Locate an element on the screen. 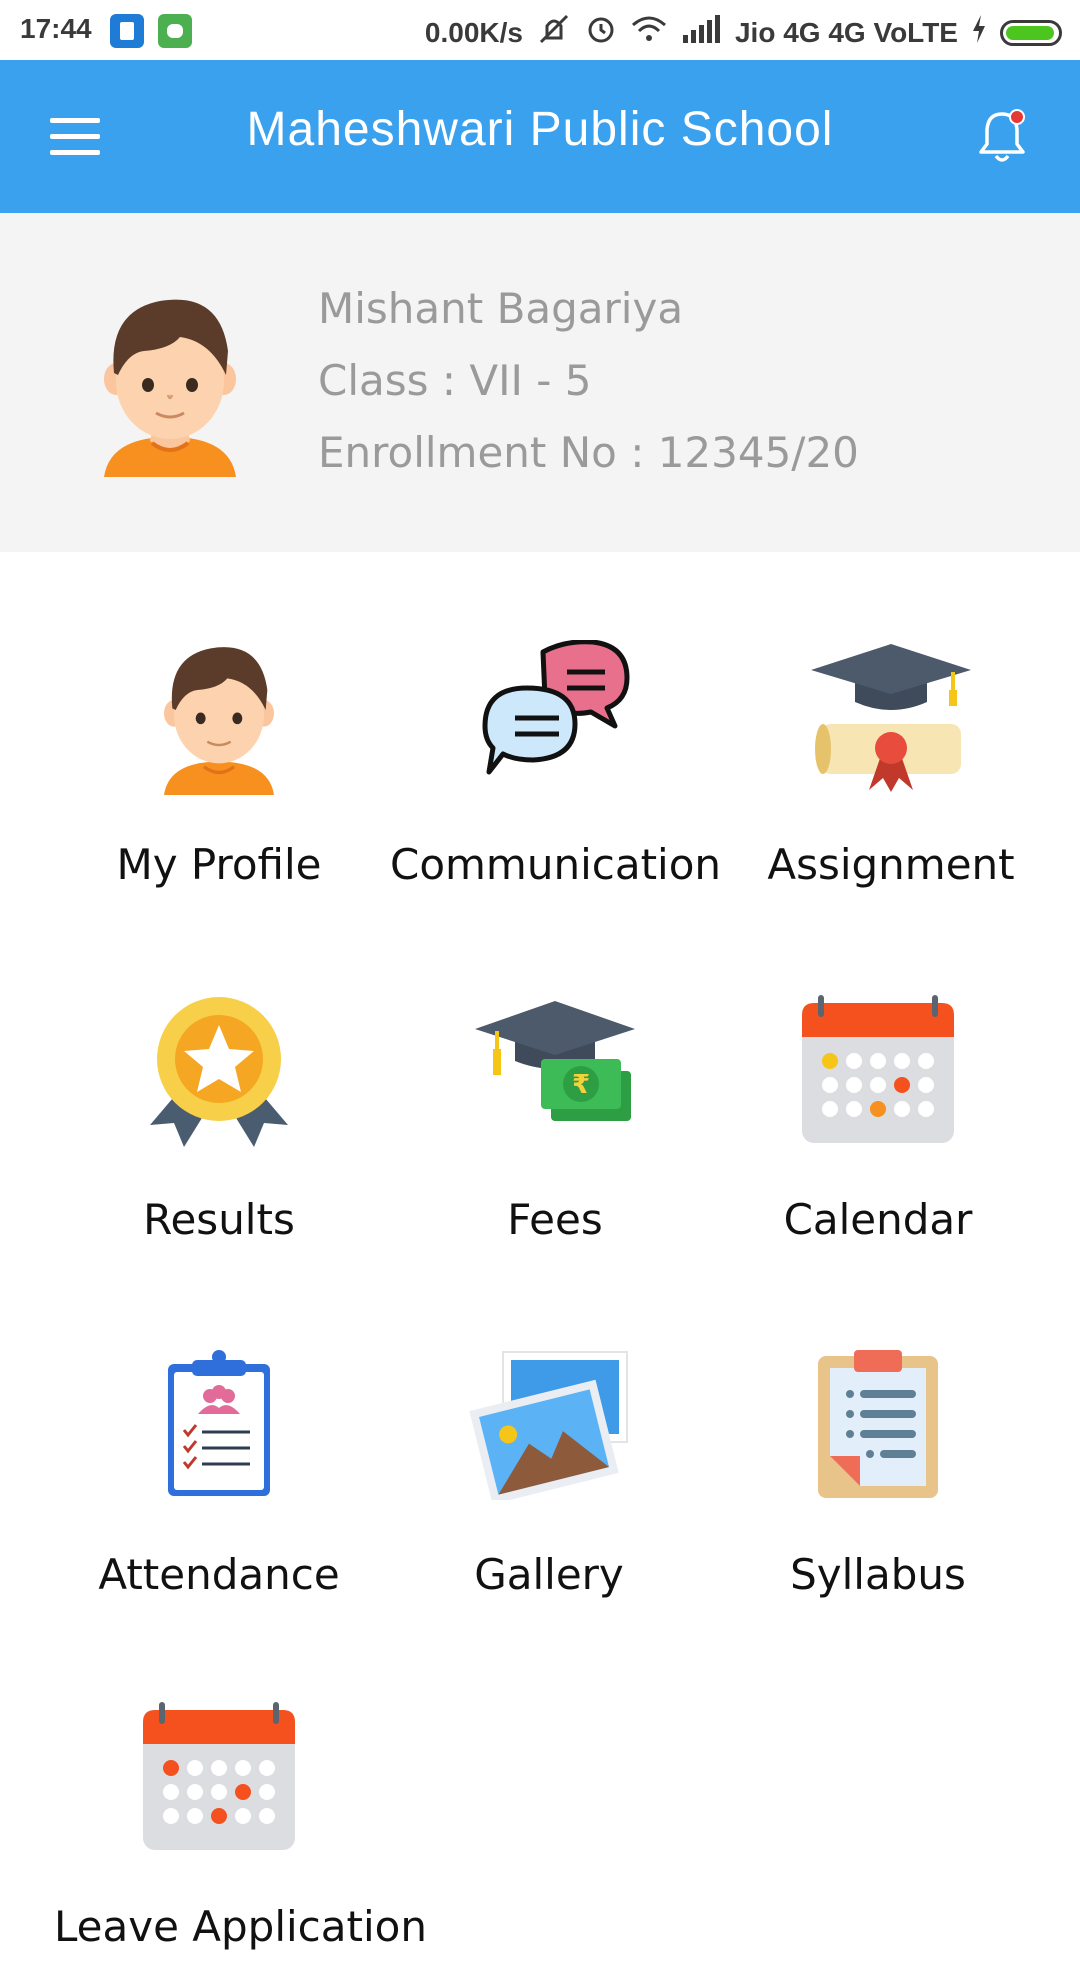  app-title: Maheshwari Public School is located at coordinates (540, 129).